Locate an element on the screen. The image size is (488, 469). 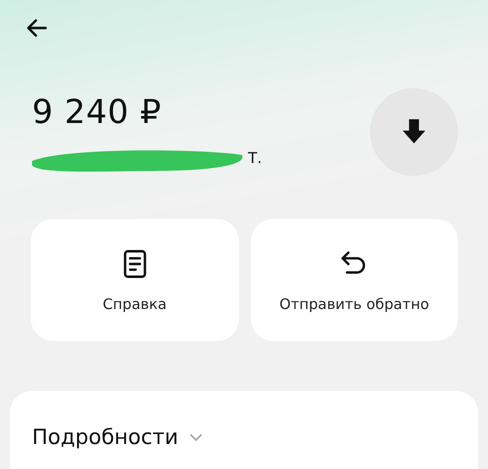
sender-name: Т. is located at coordinates (255, 158).